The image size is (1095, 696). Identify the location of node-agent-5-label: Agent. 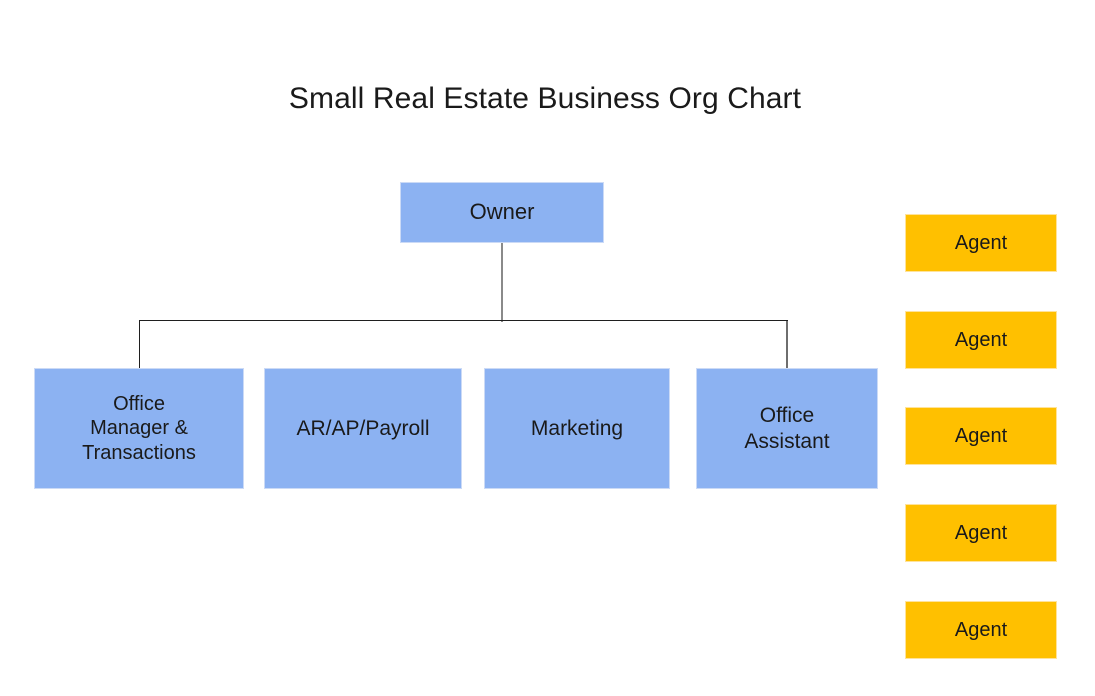
(981, 629).